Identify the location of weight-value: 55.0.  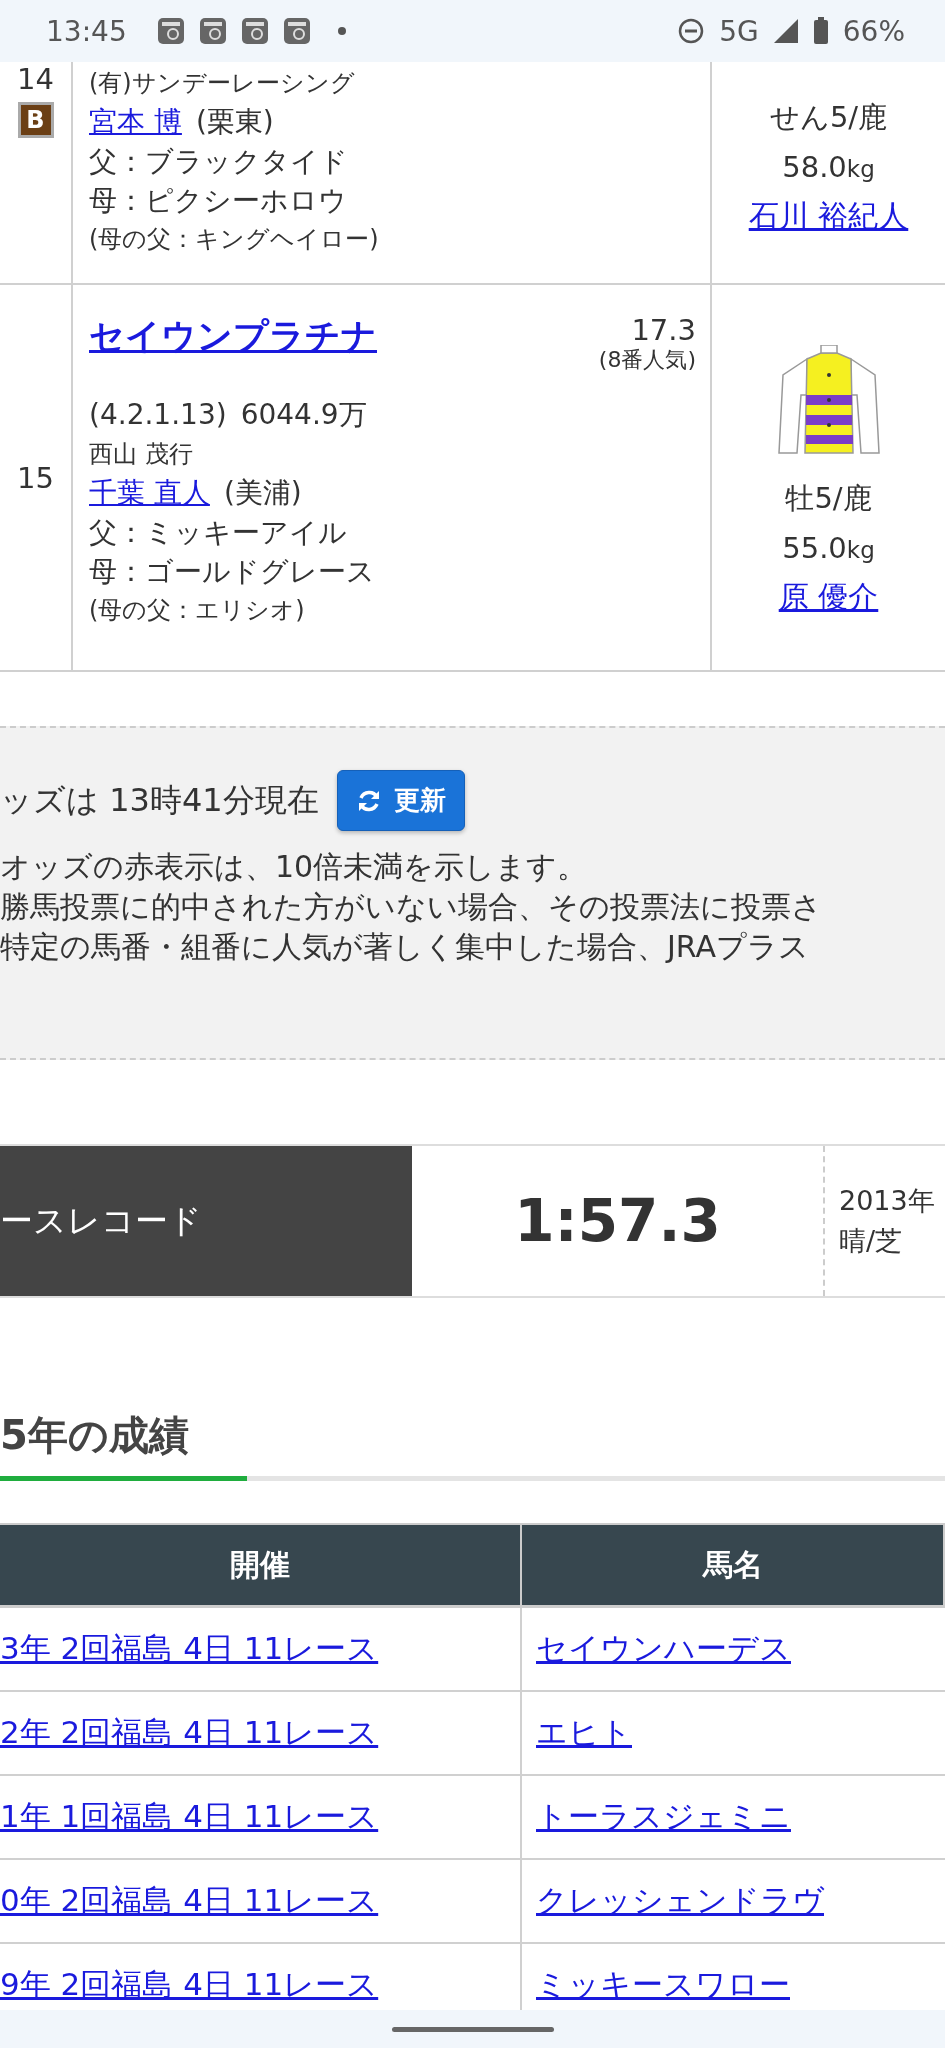
(814, 548).